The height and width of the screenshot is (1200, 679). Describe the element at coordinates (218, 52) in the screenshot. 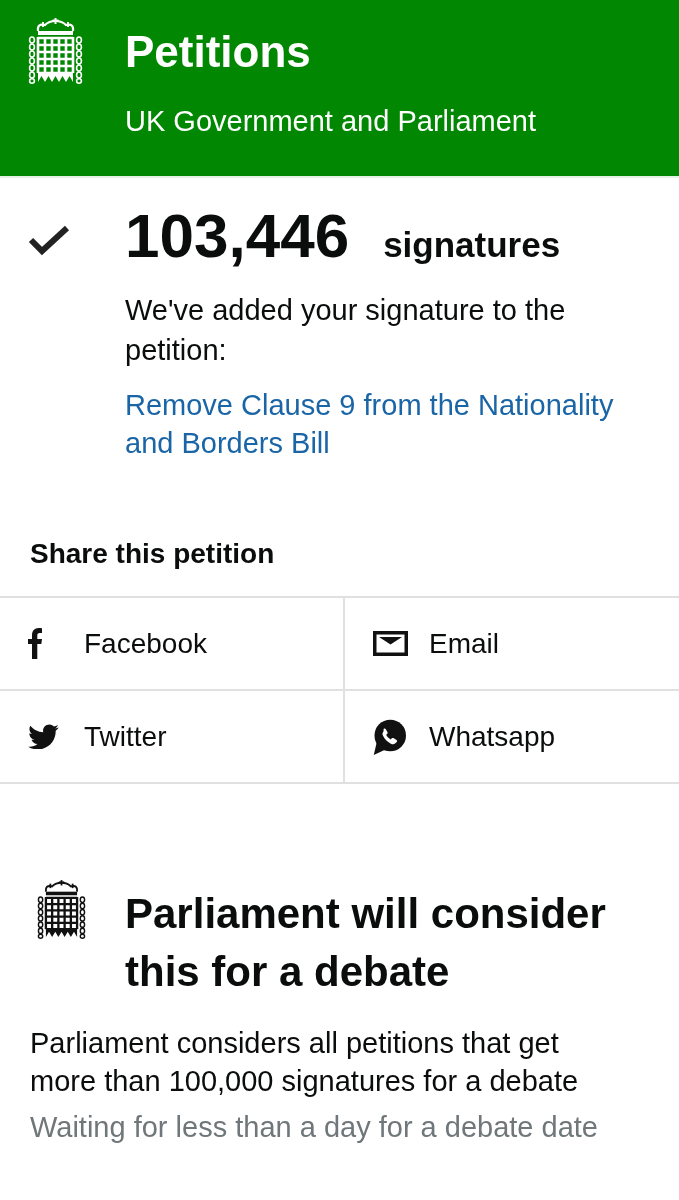

I see `site-title: Petitions` at that location.